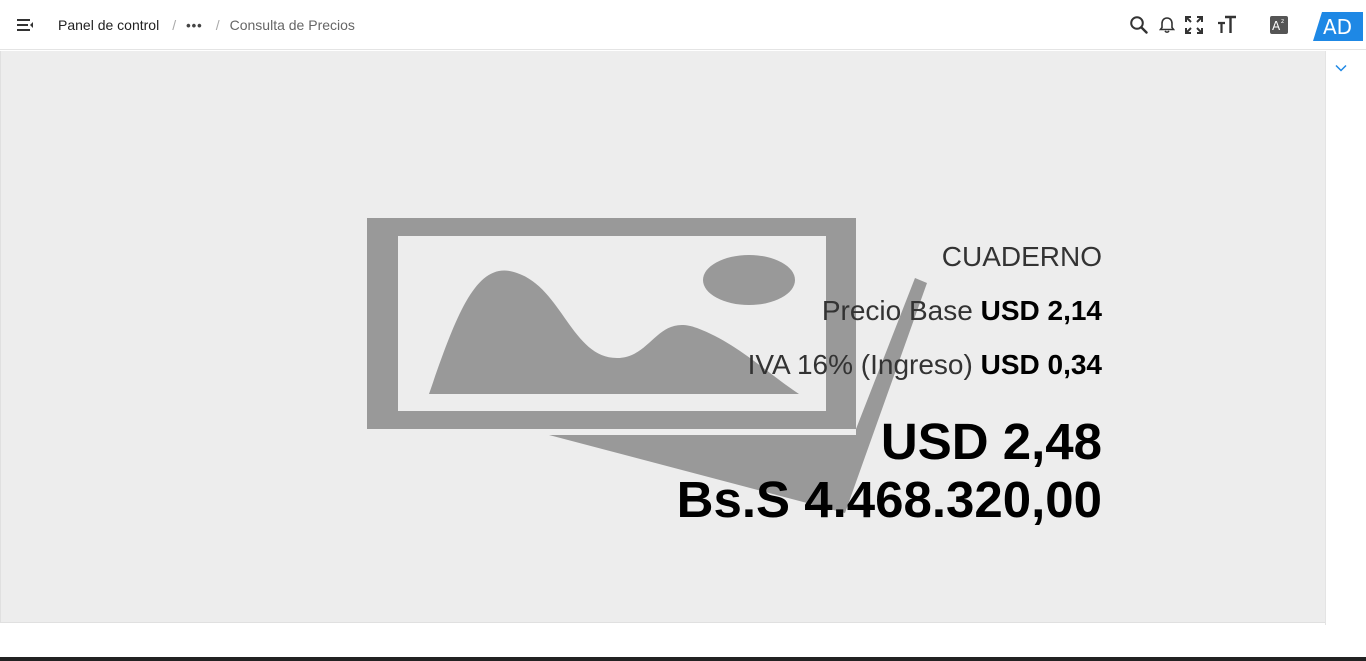 Image resolution: width=1366 pixels, height=661 pixels. What do you see at coordinates (860, 364) in the screenshot?
I see `tax-label: IVA 16% (Ingreso)` at bounding box center [860, 364].